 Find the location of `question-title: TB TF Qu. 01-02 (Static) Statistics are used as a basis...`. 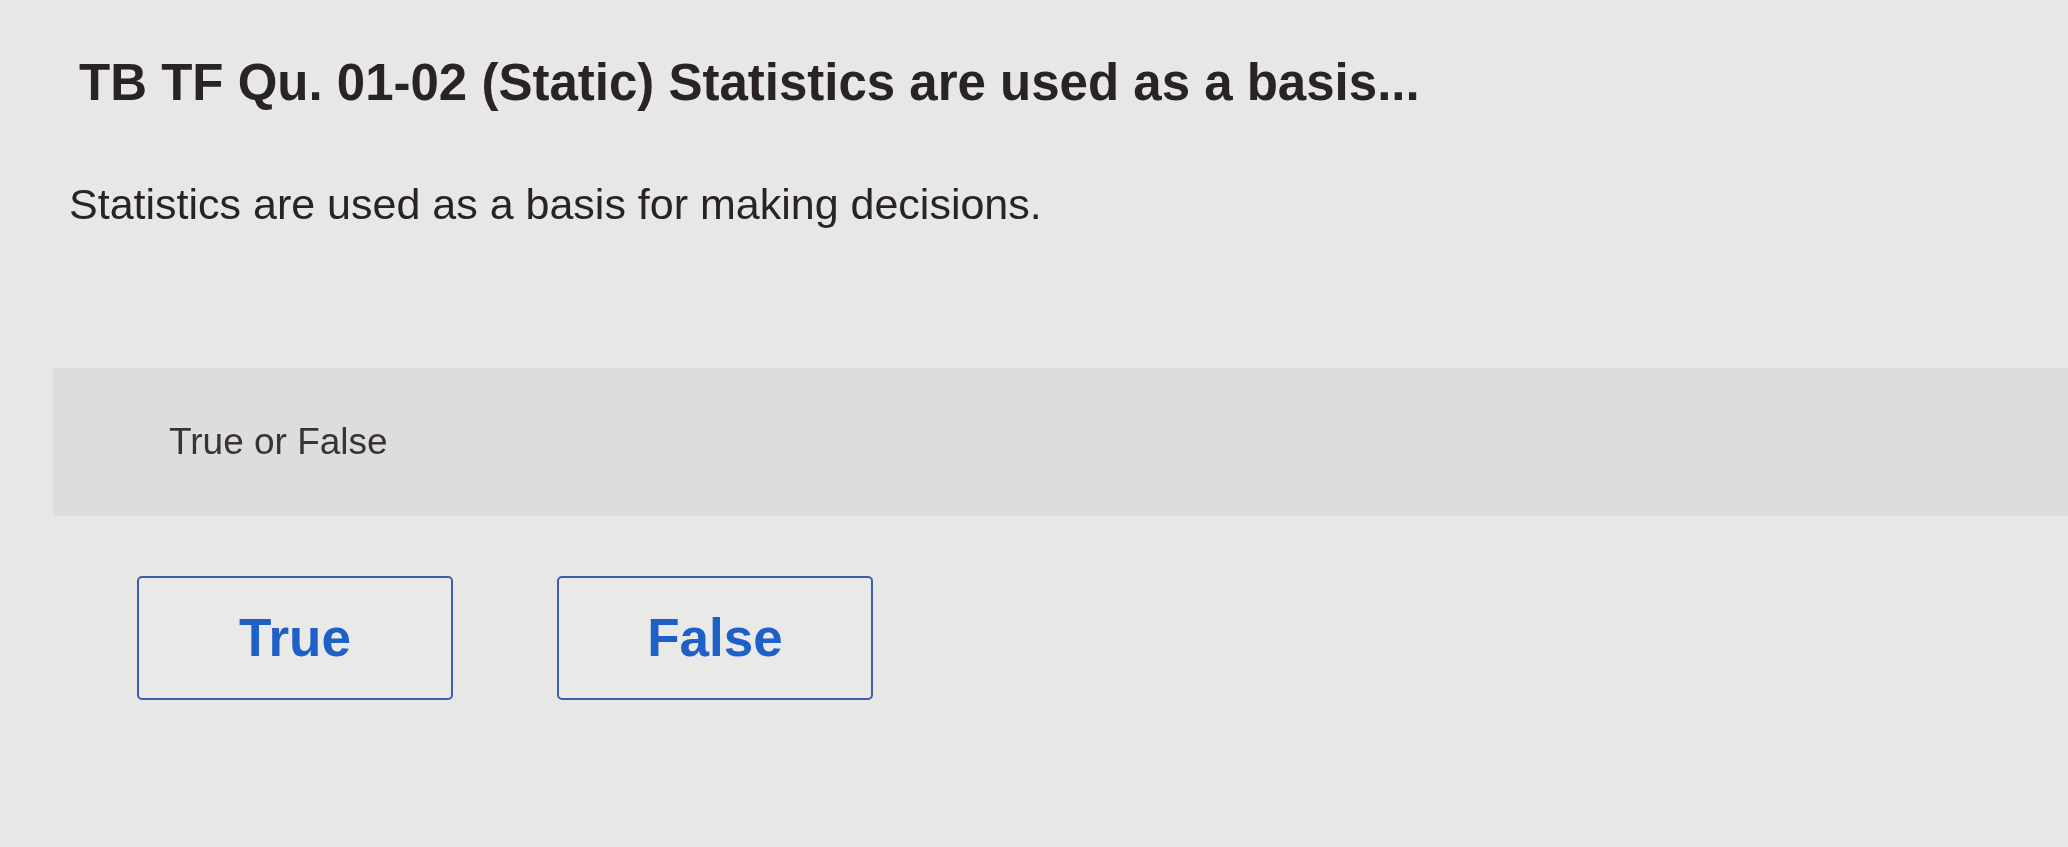

question-title: TB TF Qu. 01-02 (Static) Statistics are used as a basis... is located at coordinates (749, 83).